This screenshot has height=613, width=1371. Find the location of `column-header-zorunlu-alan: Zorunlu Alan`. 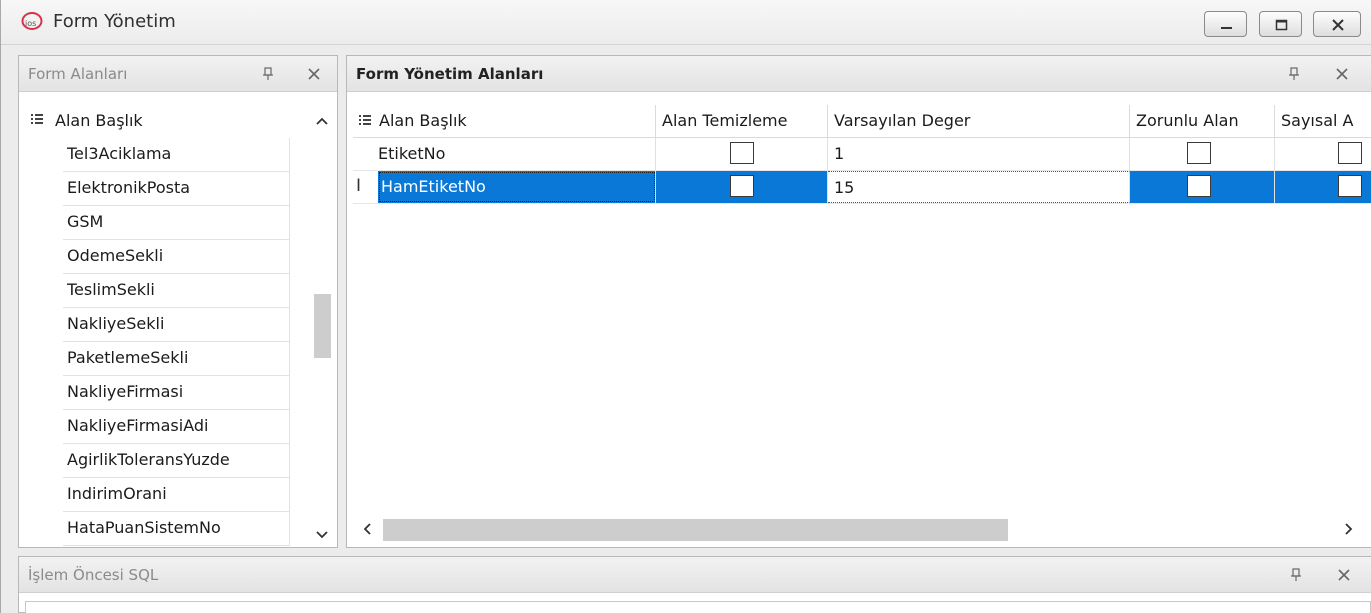

column-header-zorunlu-alan: Zorunlu Alan is located at coordinates (1202, 121).